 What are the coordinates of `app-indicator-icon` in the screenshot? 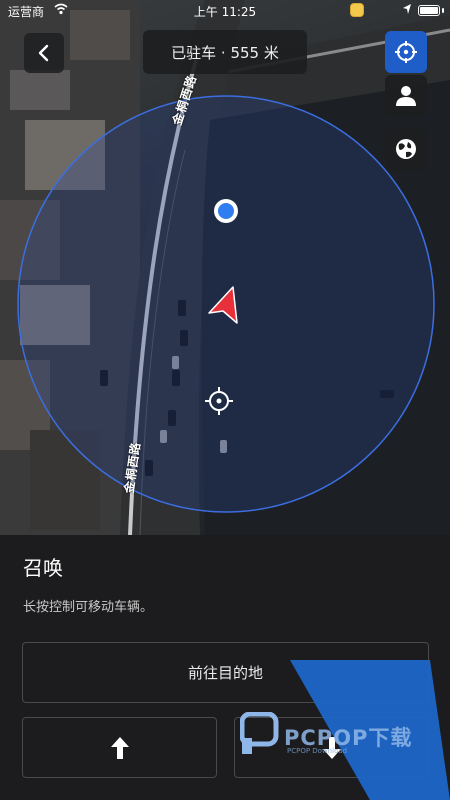 It's located at (357, 10).